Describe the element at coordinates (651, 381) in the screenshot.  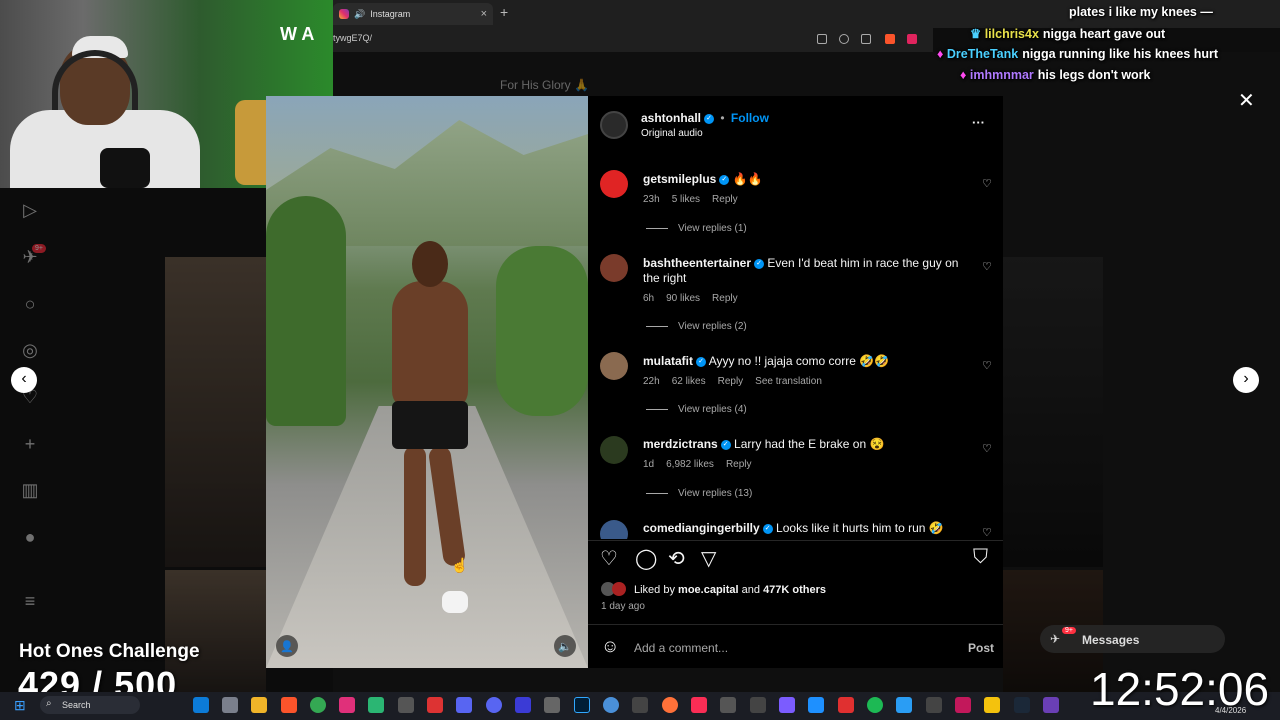
I see `comment-time: 22h` at that location.